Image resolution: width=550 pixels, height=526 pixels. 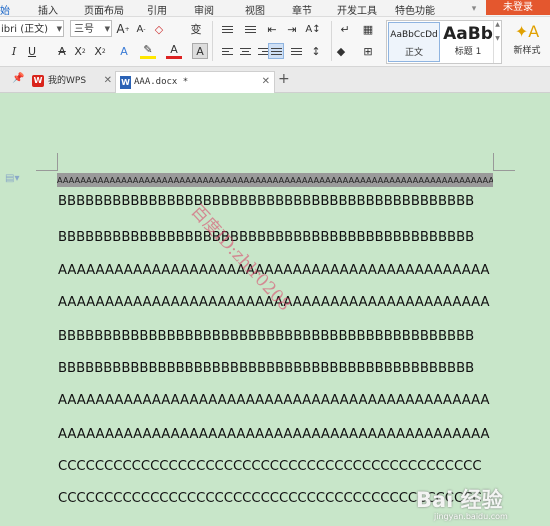 What do you see at coordinates (313, 29) in the screenshot?
I see `chinese-layout-icon: A↕` at bounding box center [313, 29].